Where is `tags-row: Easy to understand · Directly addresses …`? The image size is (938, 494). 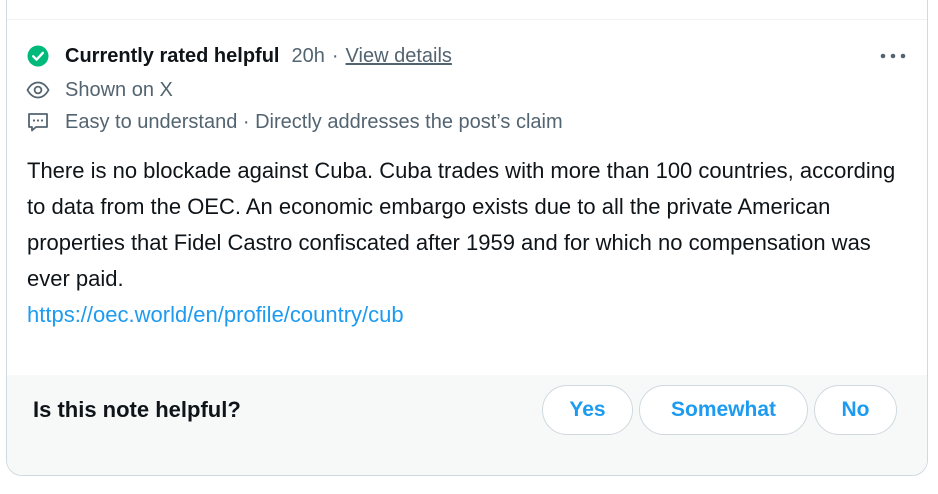
tags-row: Easy to understand · Directly addresses … is located at coordinates (294, 122).